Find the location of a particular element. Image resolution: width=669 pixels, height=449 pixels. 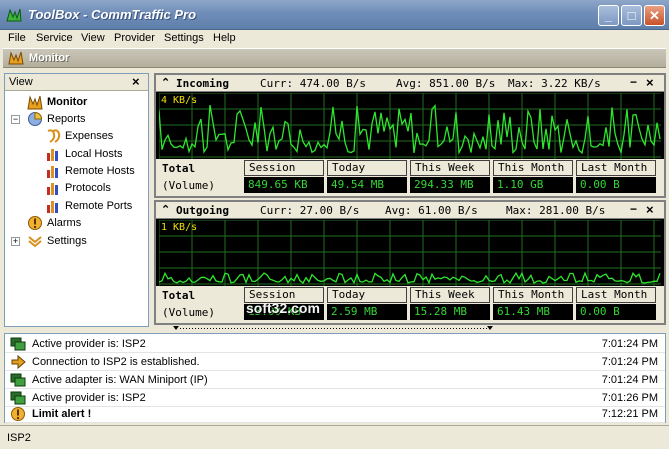

outgoing-this-month: This Month 61.43 MB is located at coordinates (533, 304).